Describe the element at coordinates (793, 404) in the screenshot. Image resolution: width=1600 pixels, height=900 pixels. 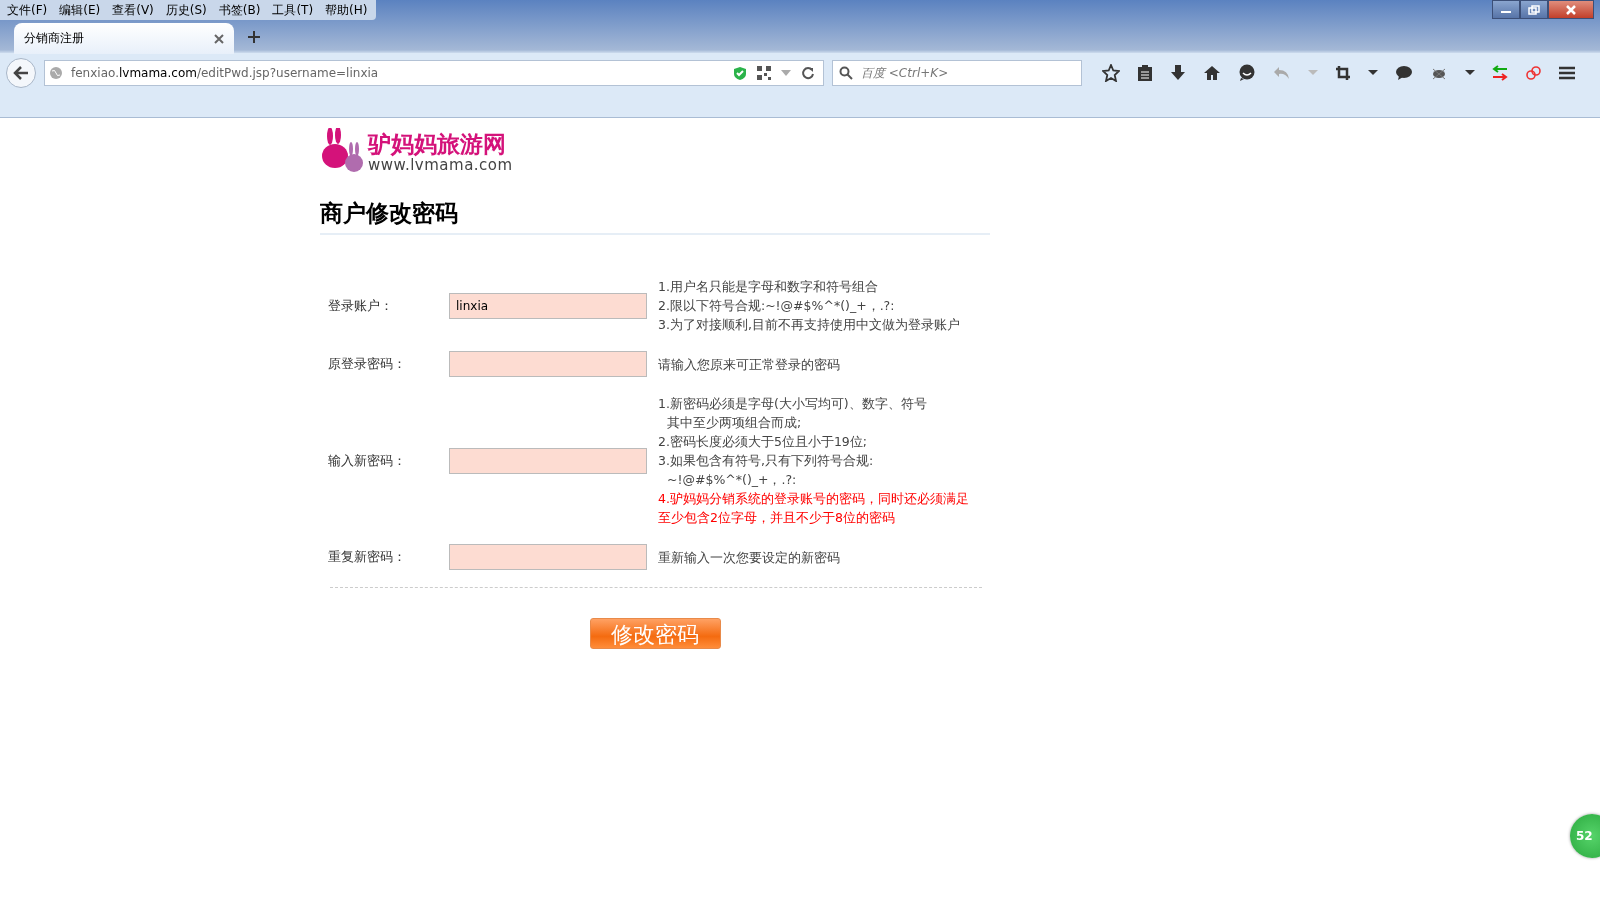
I see `hint-text: 1.新密码必须是字母(大小写均可)、数字、符号` at that location.